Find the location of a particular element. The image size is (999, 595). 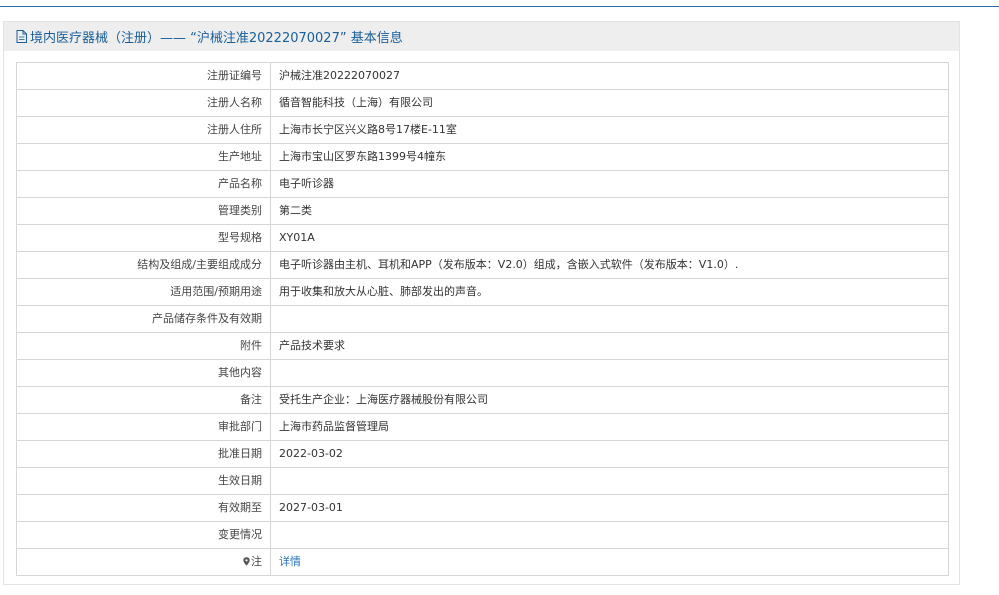

row-label: 结构及组成/主要组成成分 is located at coordinates (143, 265).